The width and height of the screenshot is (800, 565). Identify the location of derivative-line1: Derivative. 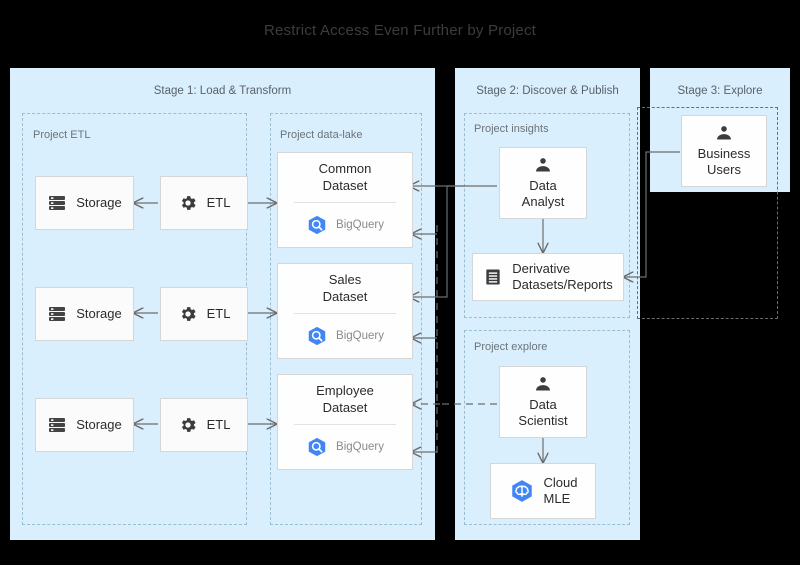
(541, 268).